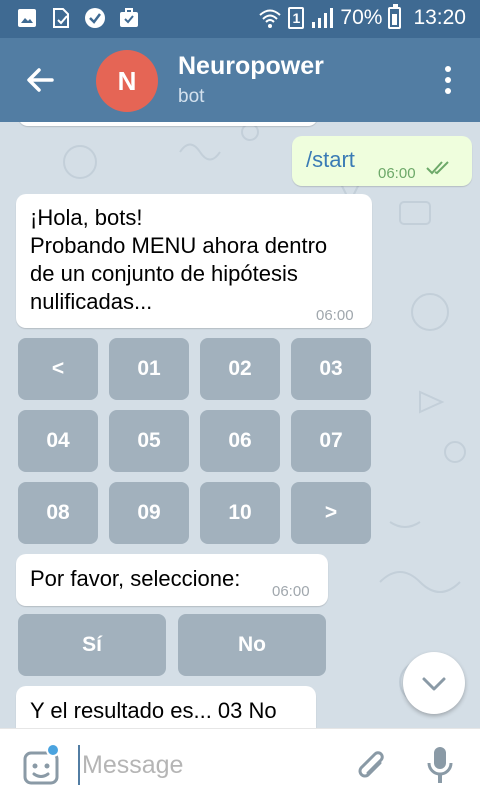 This screenshot has width=480, height=800. I want to click on sim-indicator: 1, so click(296, 18).